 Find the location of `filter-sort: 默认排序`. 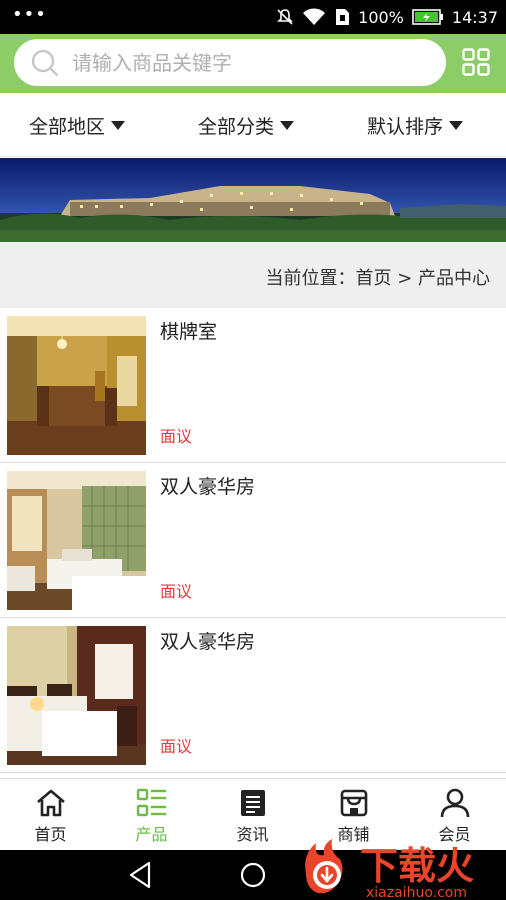

filter-sort: 默认排序 is located at coordinates (415, 125).